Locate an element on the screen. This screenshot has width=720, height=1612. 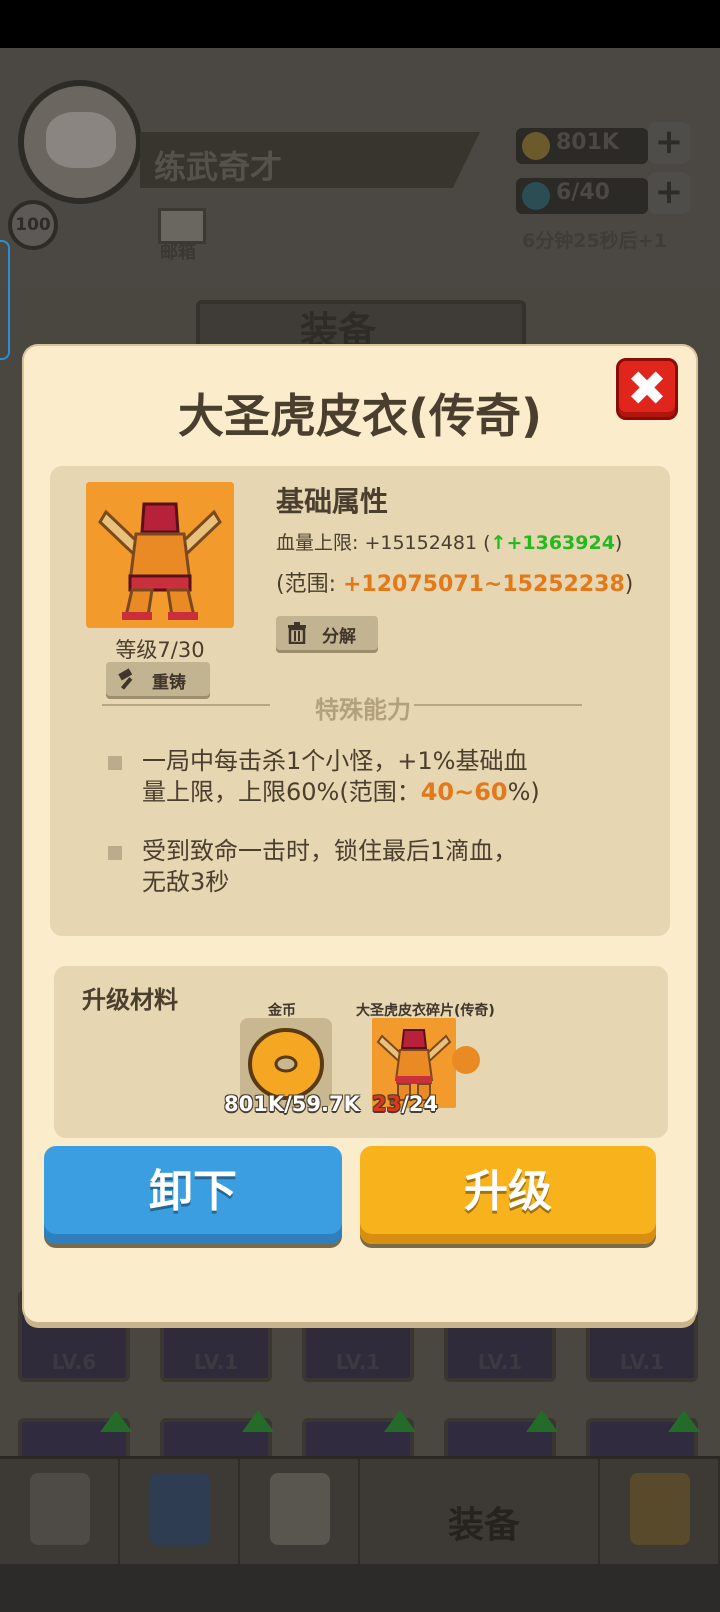
special-ability-2: 受到致命一击时，锁住最后1滴血， 无敌3秒 is located at coordinates (329, 867).